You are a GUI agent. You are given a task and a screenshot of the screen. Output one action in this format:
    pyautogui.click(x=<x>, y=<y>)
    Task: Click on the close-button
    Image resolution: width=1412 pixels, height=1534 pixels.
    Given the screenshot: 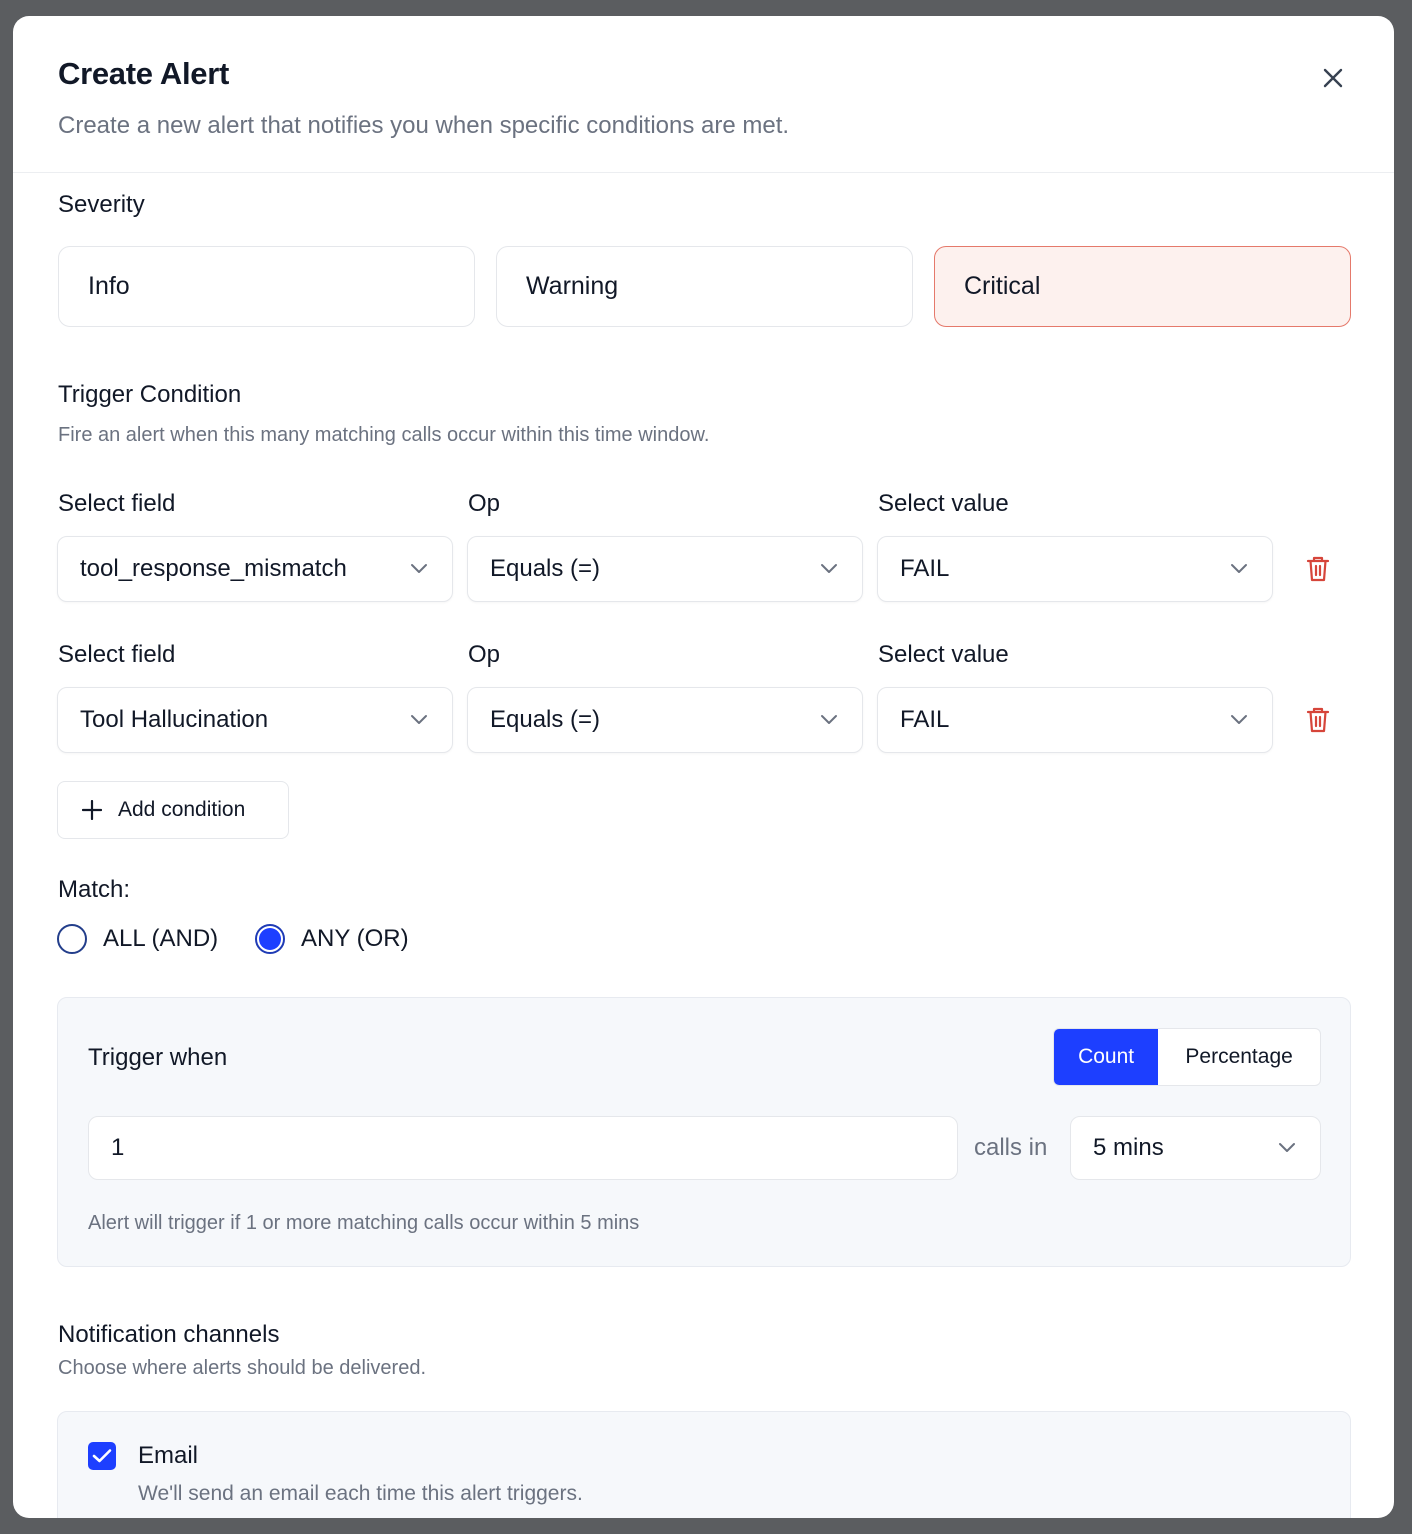 What is the action you would take?
    pyautogui.click(x=1333, y=78)
    